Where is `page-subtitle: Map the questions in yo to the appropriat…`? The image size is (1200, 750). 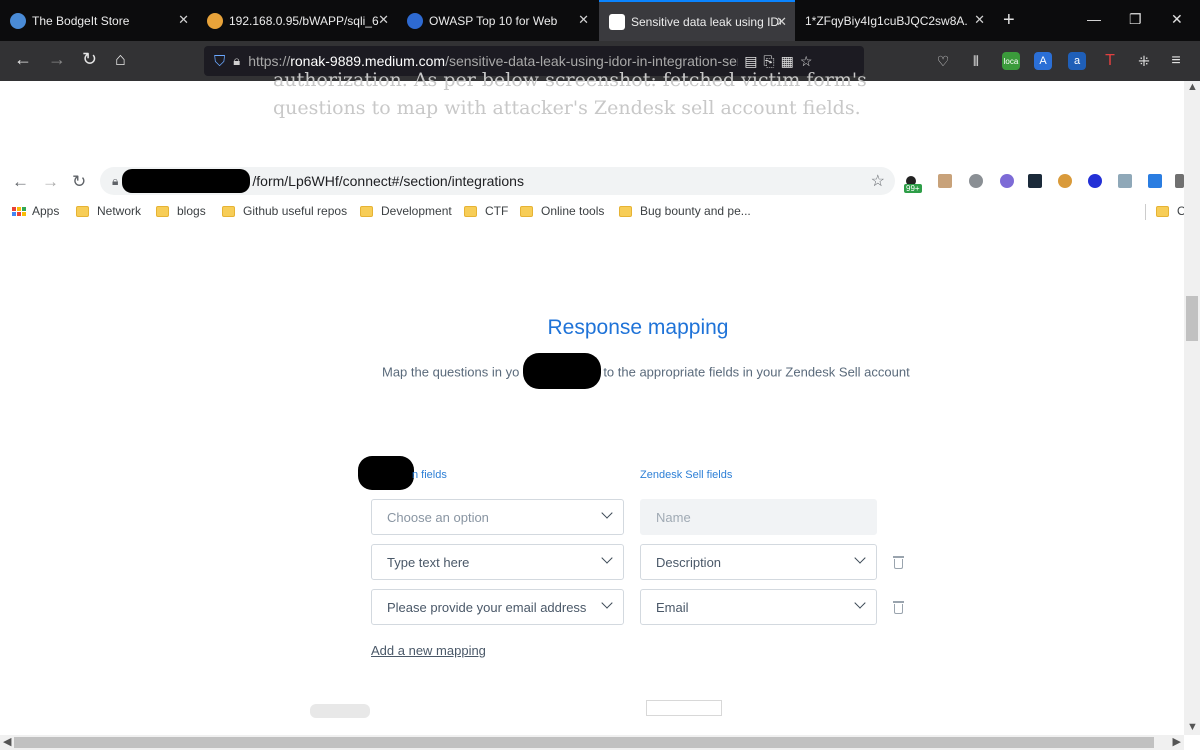 page-subtitle: Map the questions in yo to the appropriat… is located at coordinates (646, 371).